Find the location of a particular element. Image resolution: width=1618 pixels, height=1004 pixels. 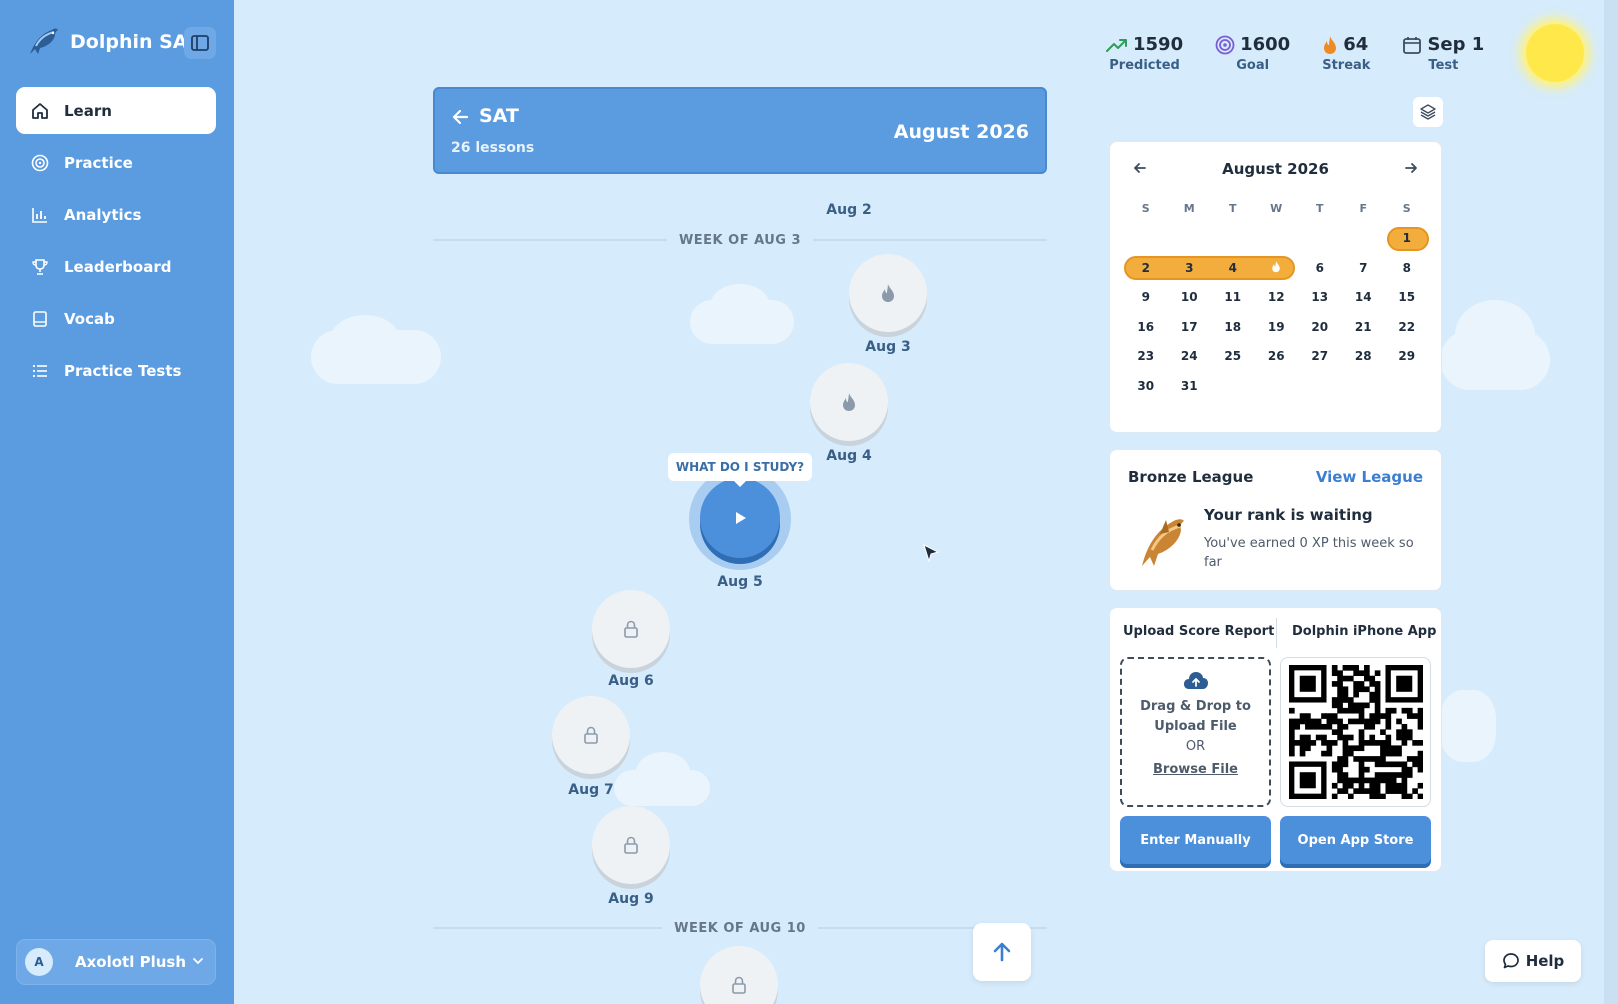

play-icon is located at coordinates (741, 518).